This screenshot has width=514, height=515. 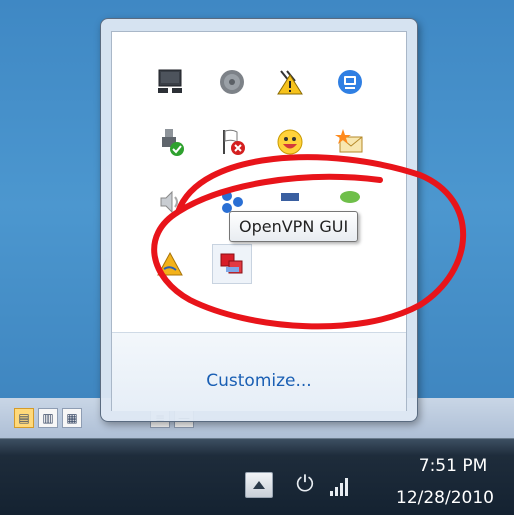 I want to click on speaker-icon, so click(x=170, y=202).